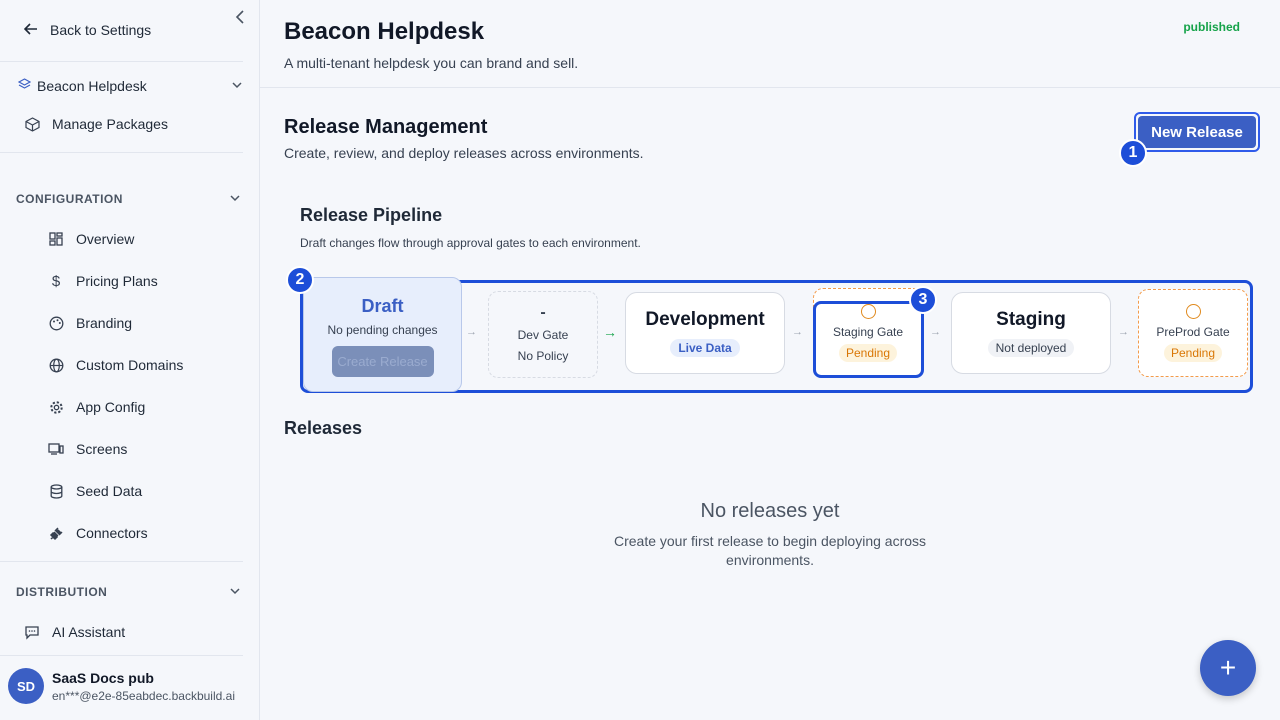  I want to click on dev-gate: - Dev Gate No Policy, so click(543, 334).